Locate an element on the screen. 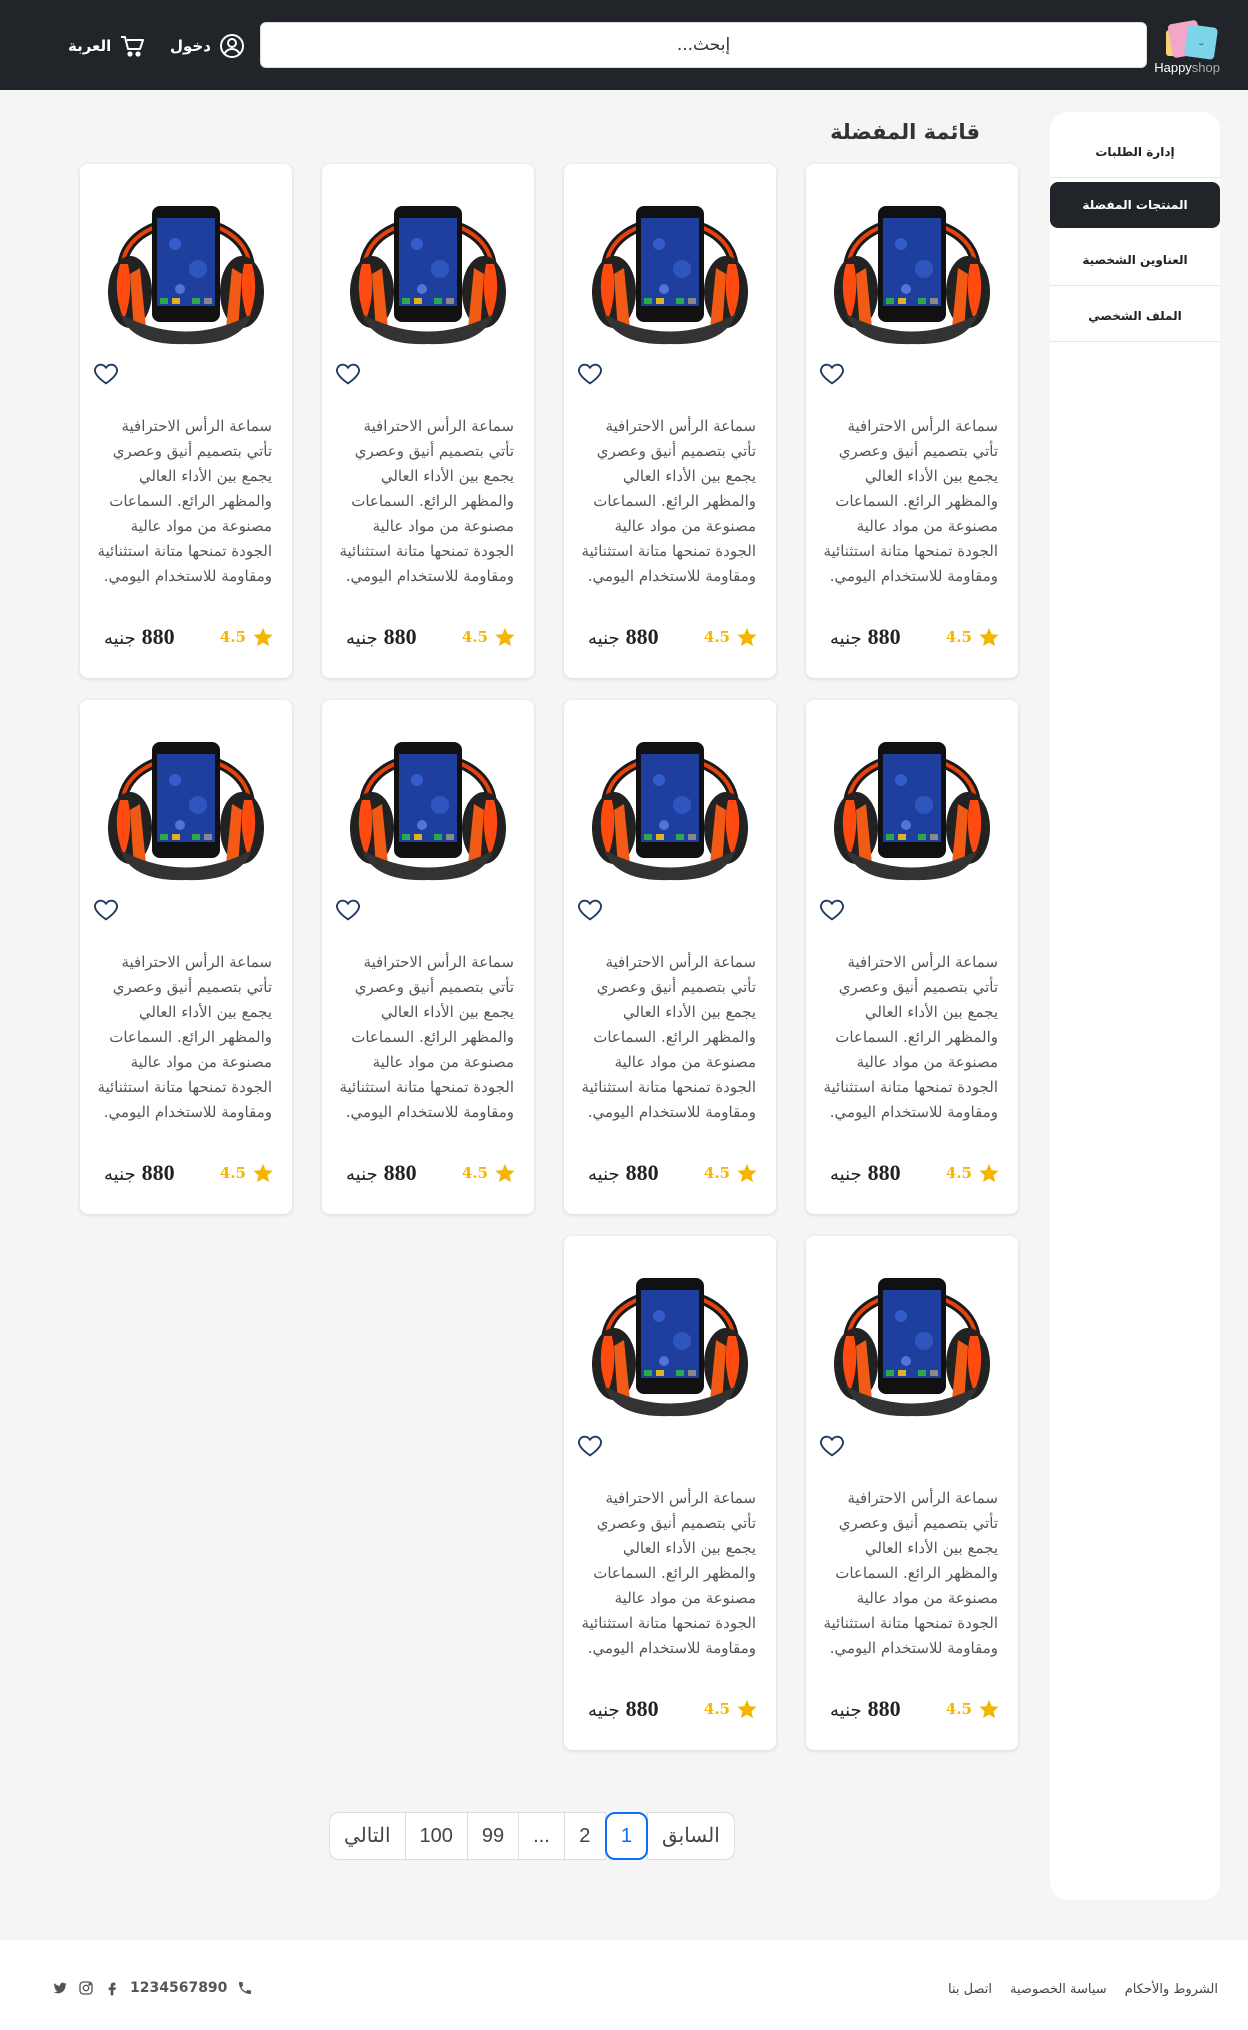 The image size is (1248, 2030). footer-links: الشروط والأحكام سياسة الخصوصية اتصل بنا is located at coordinates (1083, 1989).